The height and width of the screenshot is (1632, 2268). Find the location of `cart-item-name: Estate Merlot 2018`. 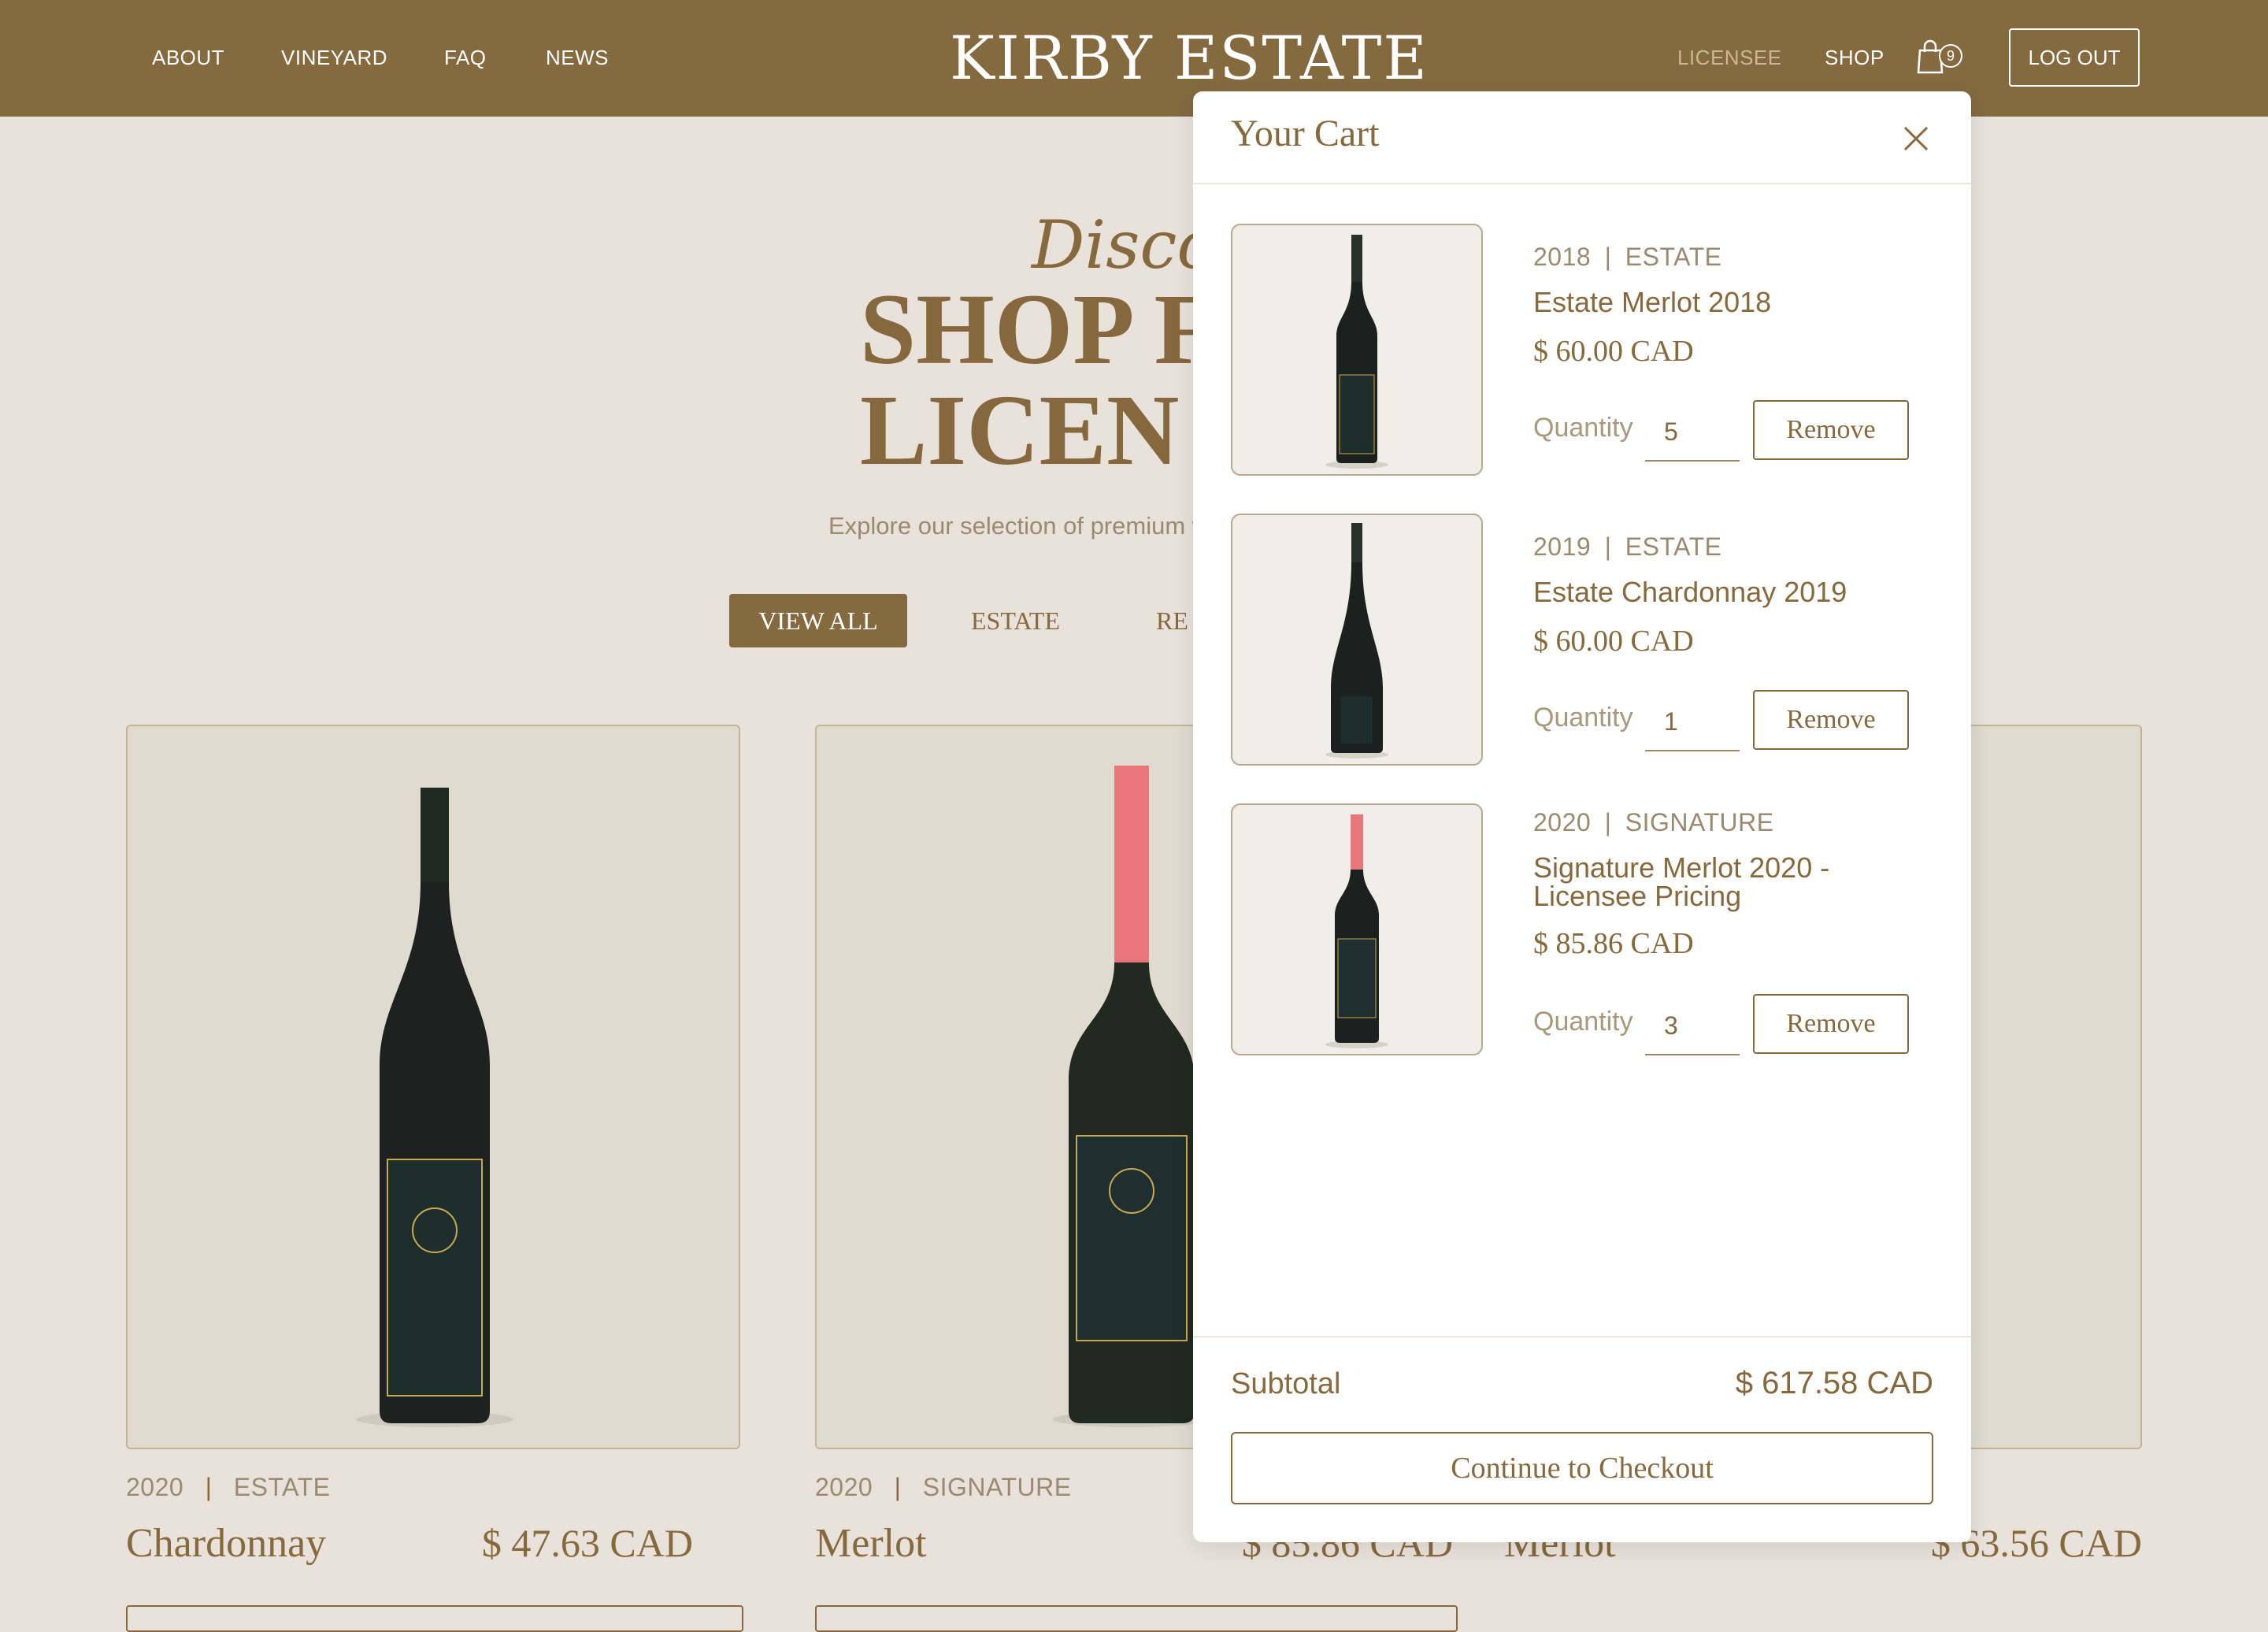

cart-item-name: Estate Merlot 2018 is located at coordinates (1706, 302).